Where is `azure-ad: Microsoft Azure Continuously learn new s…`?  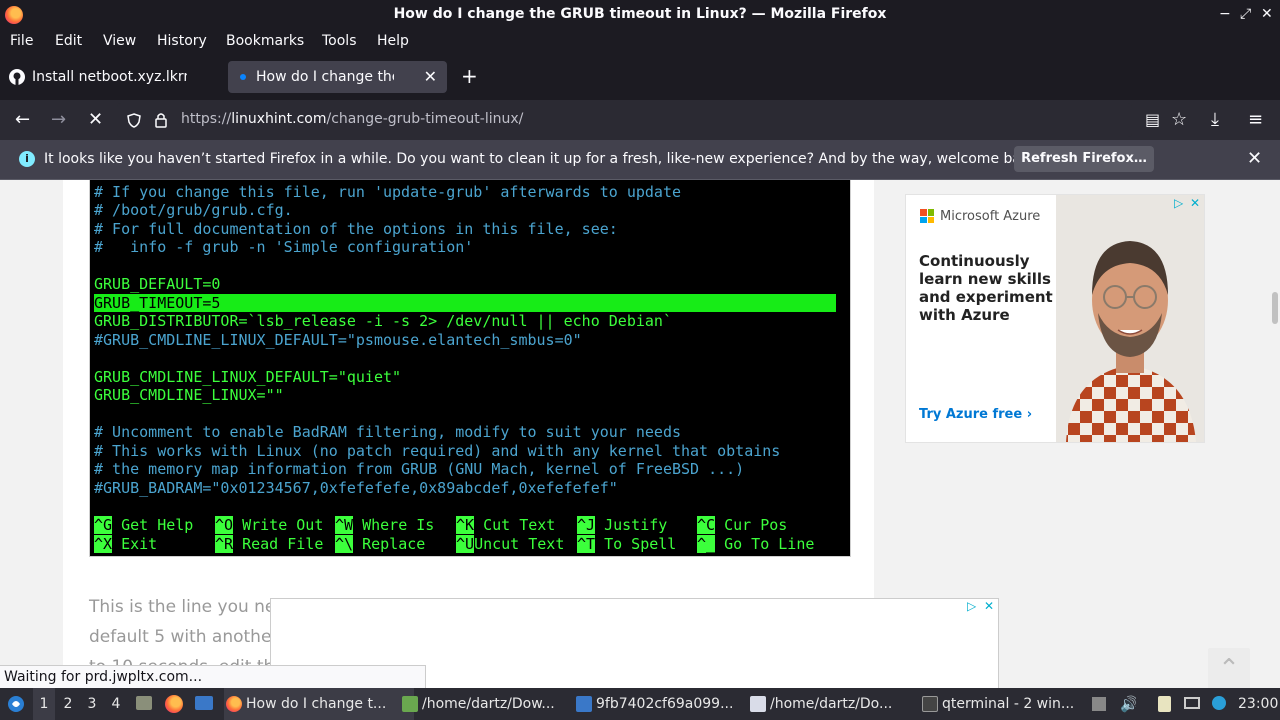
azure-ad: Microsoft Azure Continuously learn new s… is located at coordinates (1055, 318).